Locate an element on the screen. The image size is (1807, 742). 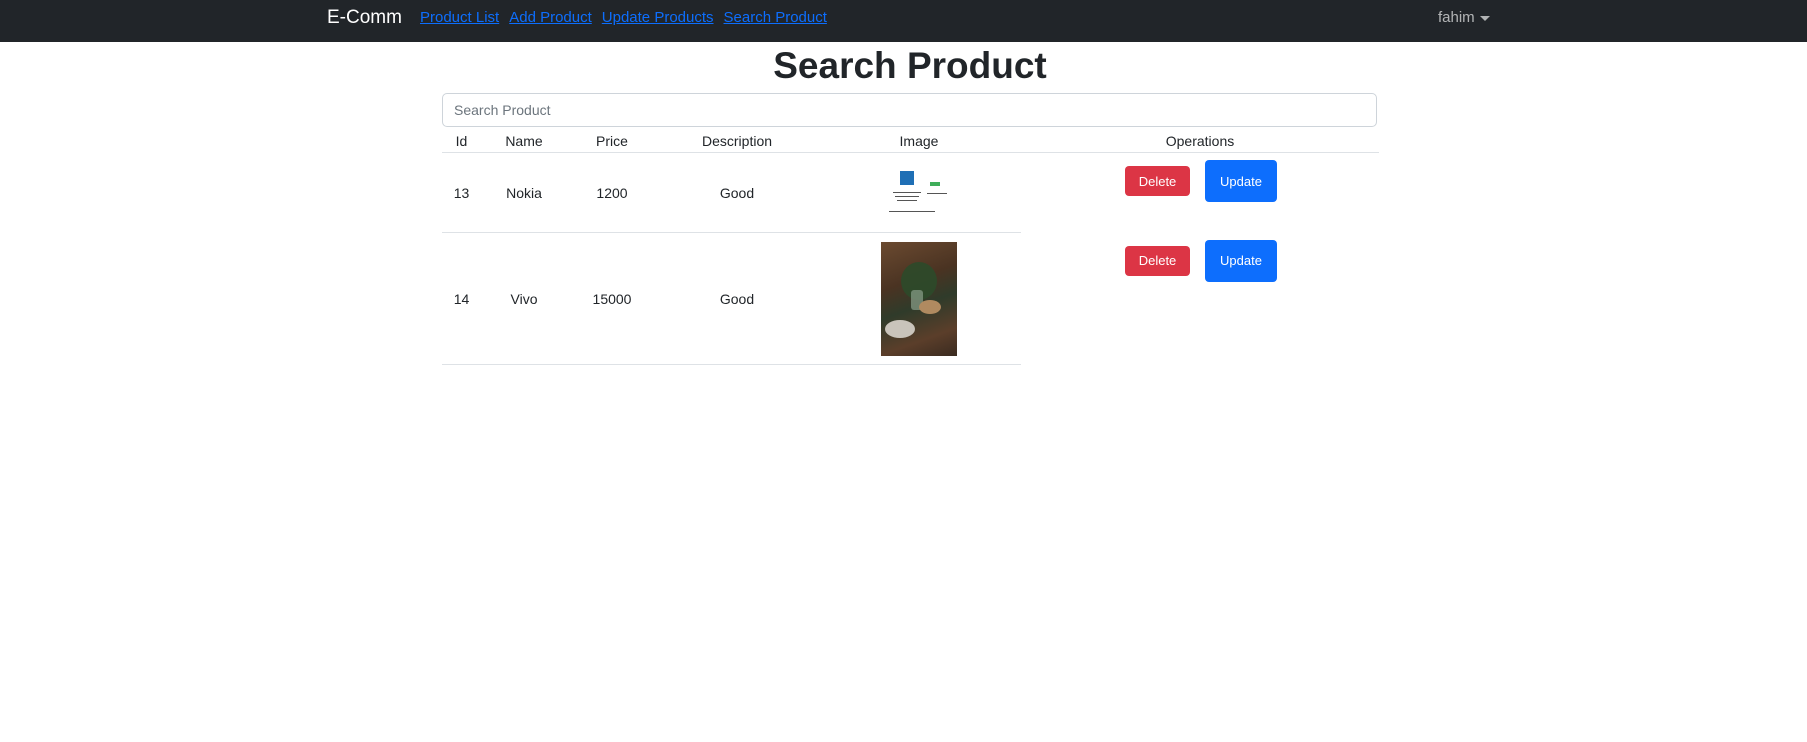
cell-id: 14 is located at coordinates (461, 298).